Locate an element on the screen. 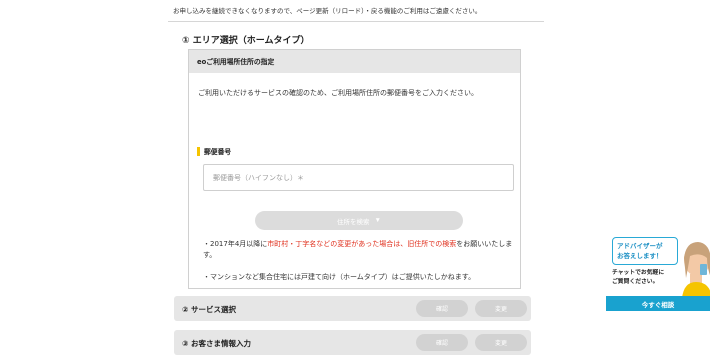  step-label: ② サービス選択 is located at coordinates (209, 309).